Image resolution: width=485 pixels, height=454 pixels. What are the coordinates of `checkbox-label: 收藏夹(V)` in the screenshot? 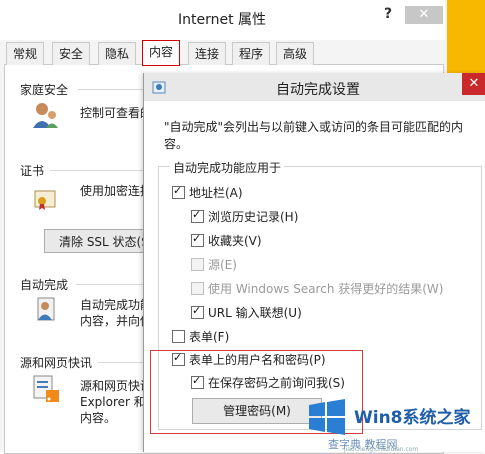 It's located at (235, 240).